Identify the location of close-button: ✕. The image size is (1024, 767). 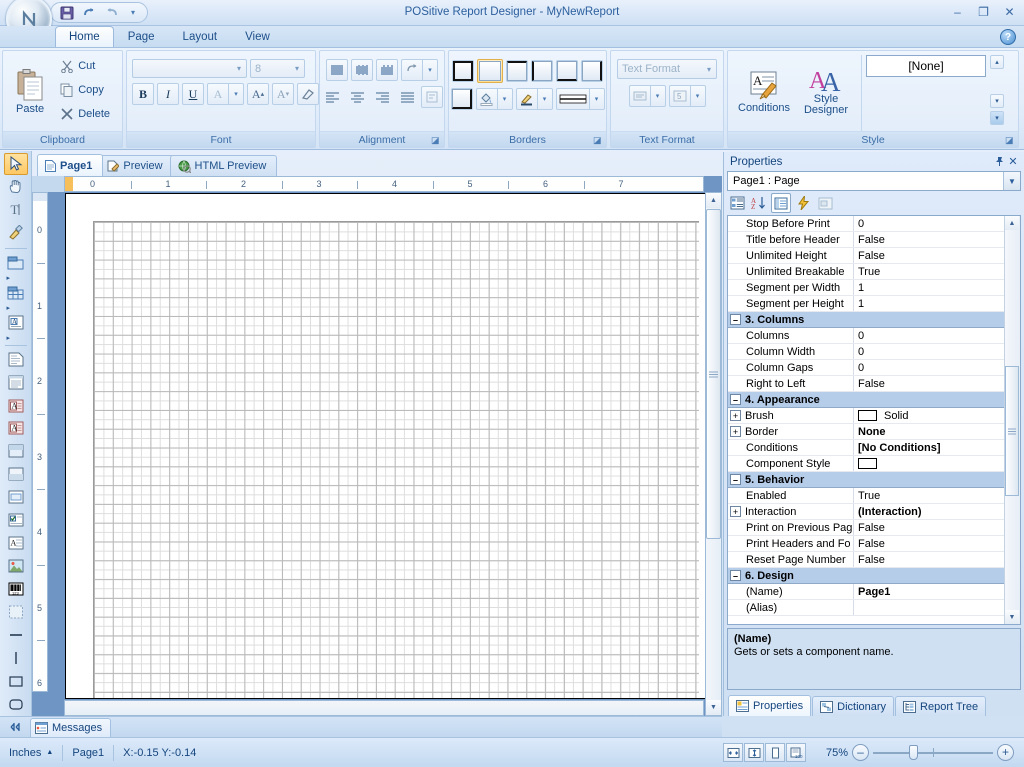
(1009, 11).